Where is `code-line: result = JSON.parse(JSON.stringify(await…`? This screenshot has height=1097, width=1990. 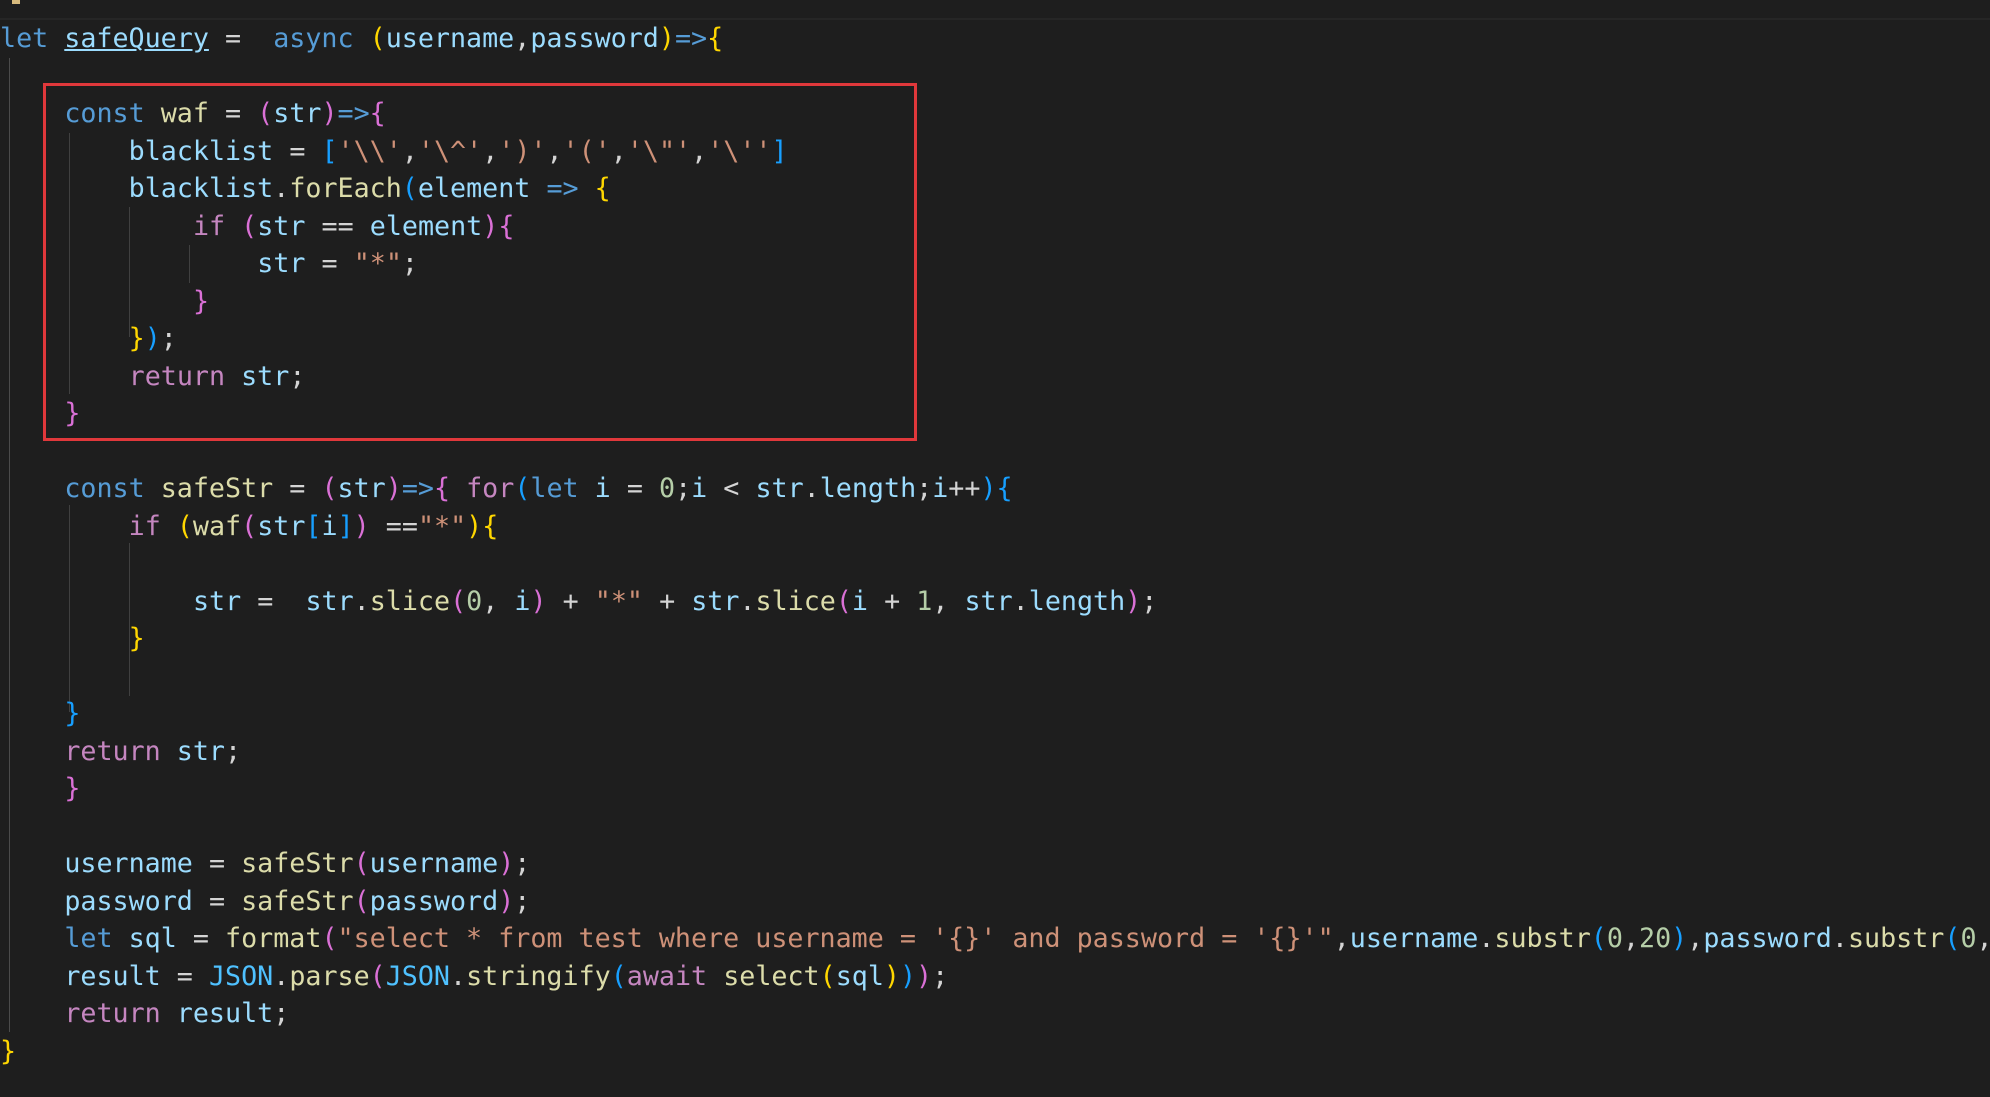 code-line: result = JSON.parse(JSON.stringify(await… is located at coordinates (474, 977).